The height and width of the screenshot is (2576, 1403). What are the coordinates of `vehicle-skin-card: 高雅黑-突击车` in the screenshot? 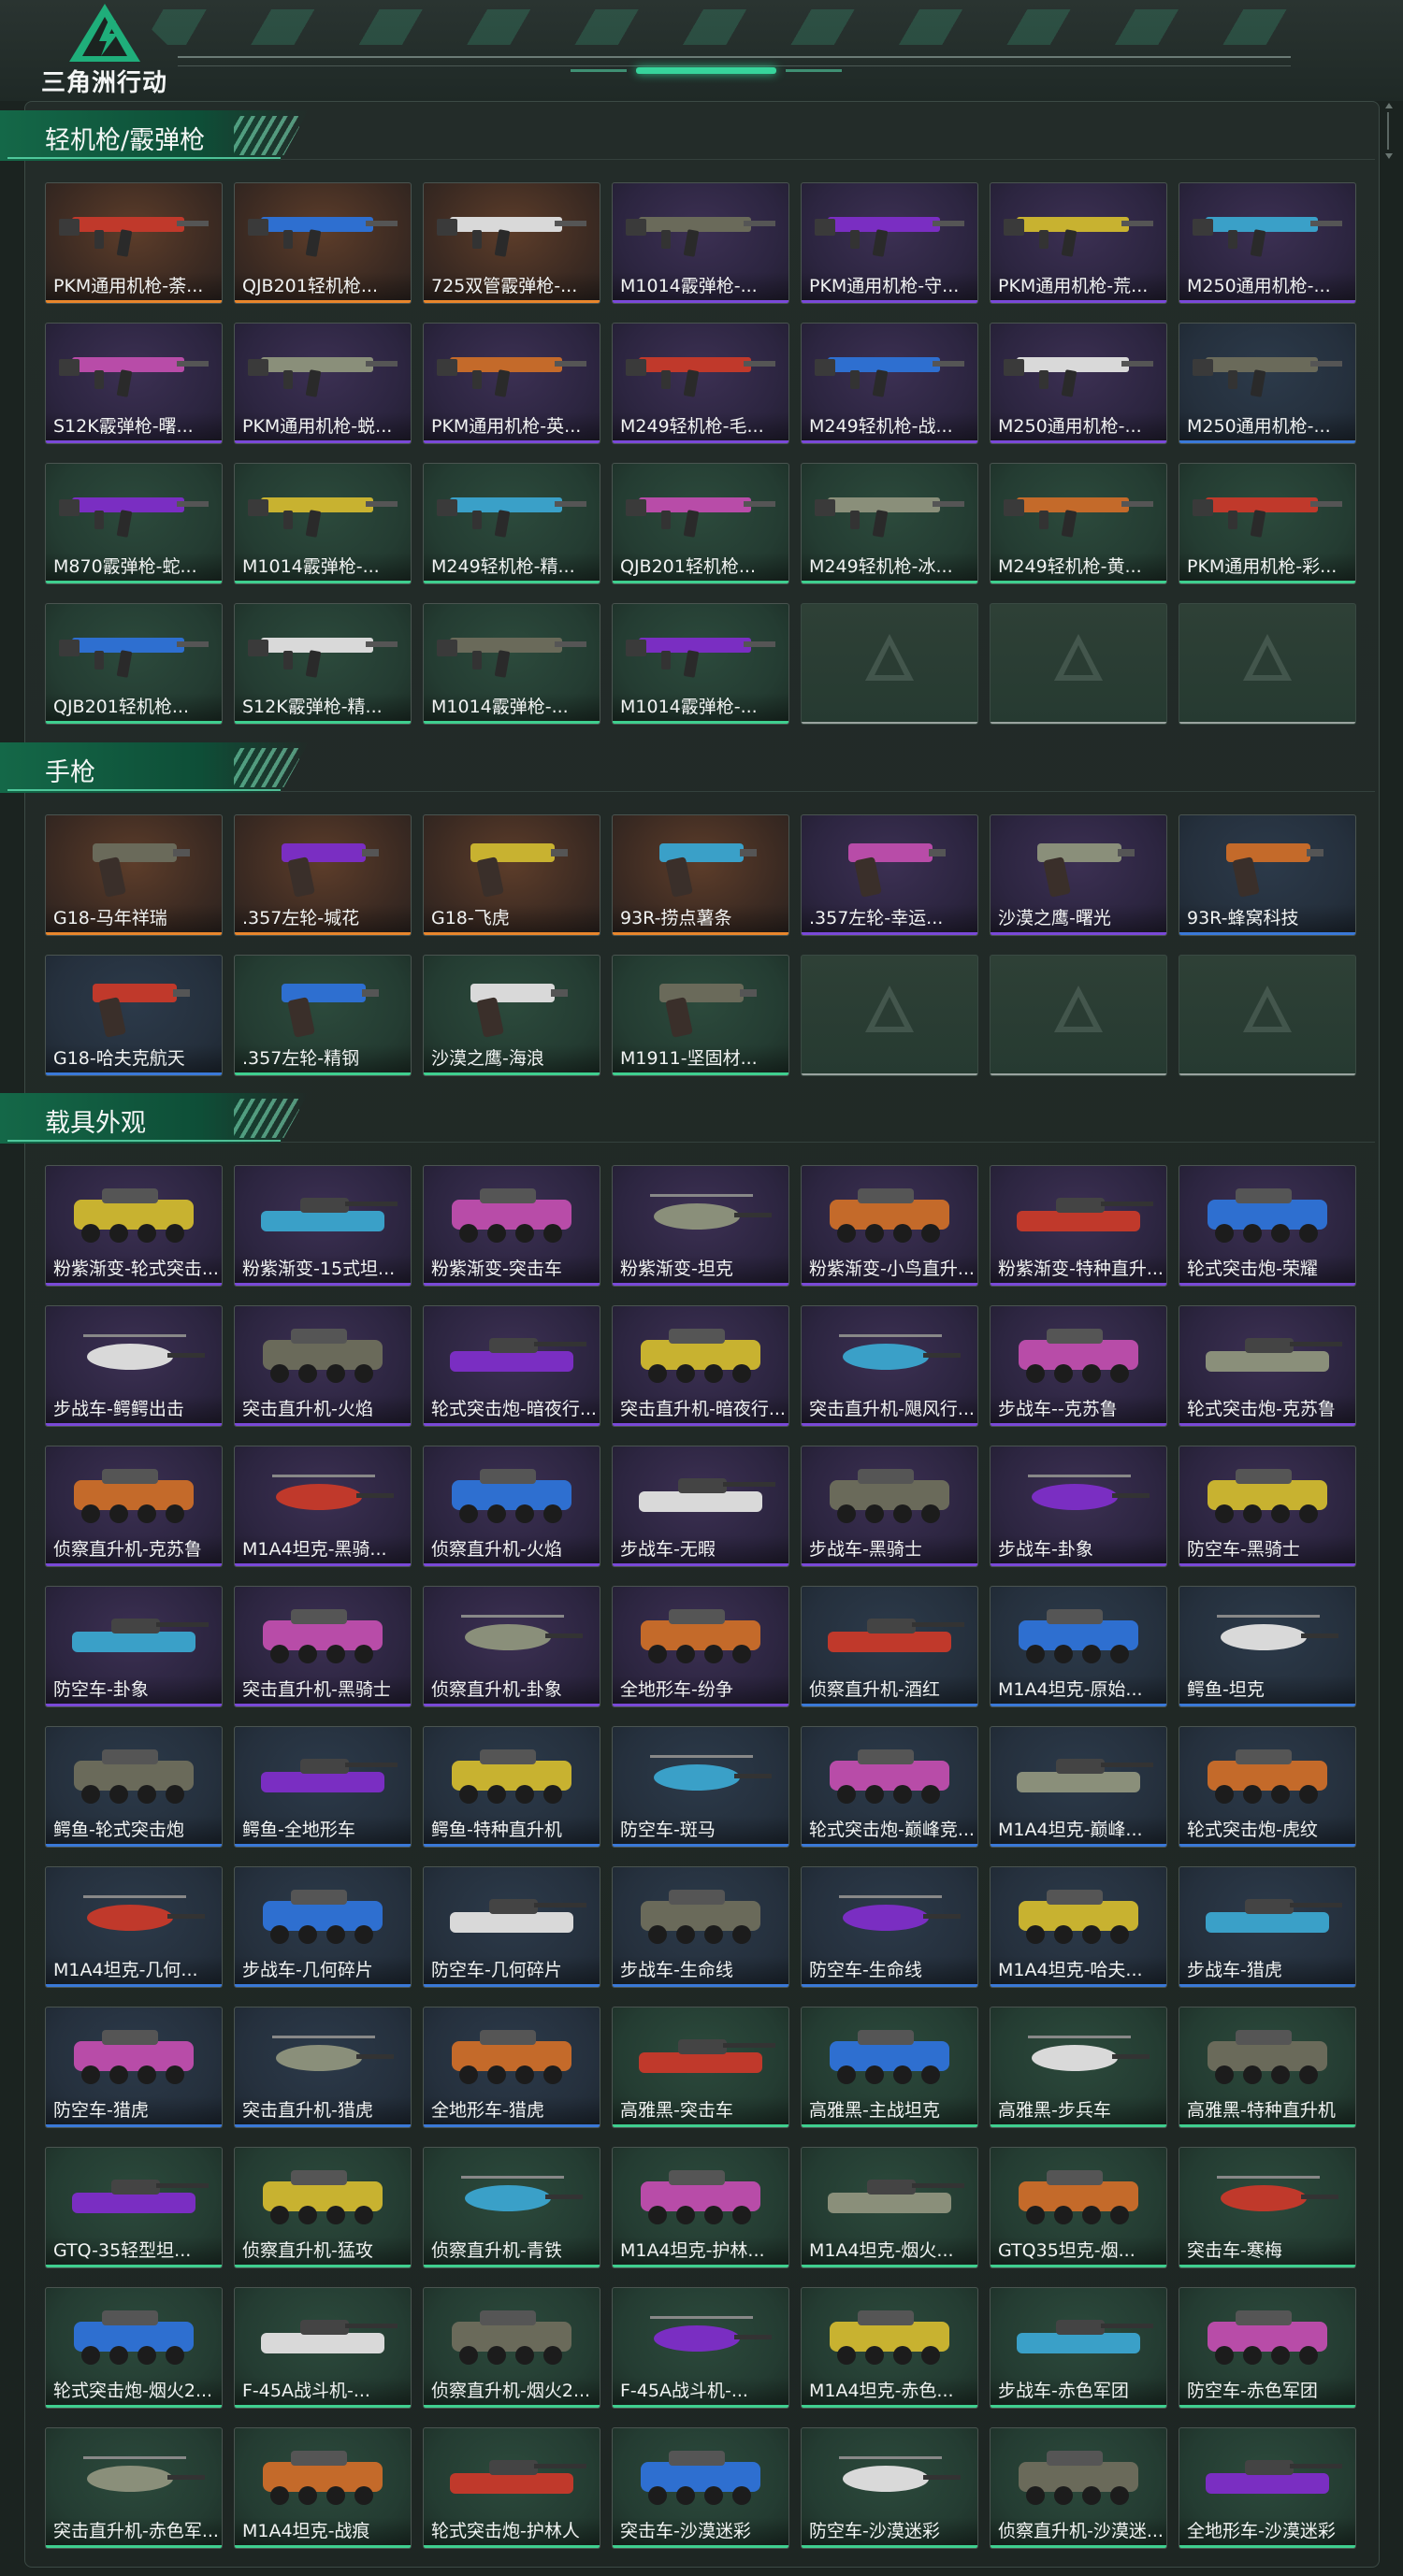 It's located at (700, 2068).